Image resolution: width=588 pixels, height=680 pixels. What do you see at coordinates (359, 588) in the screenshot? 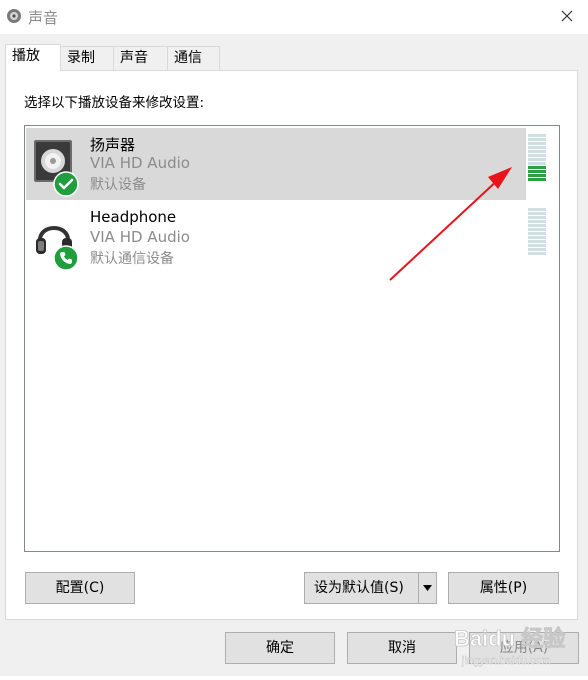
I see `set-default-label: 设为默认值(S)` at bounding box center [359, 588].